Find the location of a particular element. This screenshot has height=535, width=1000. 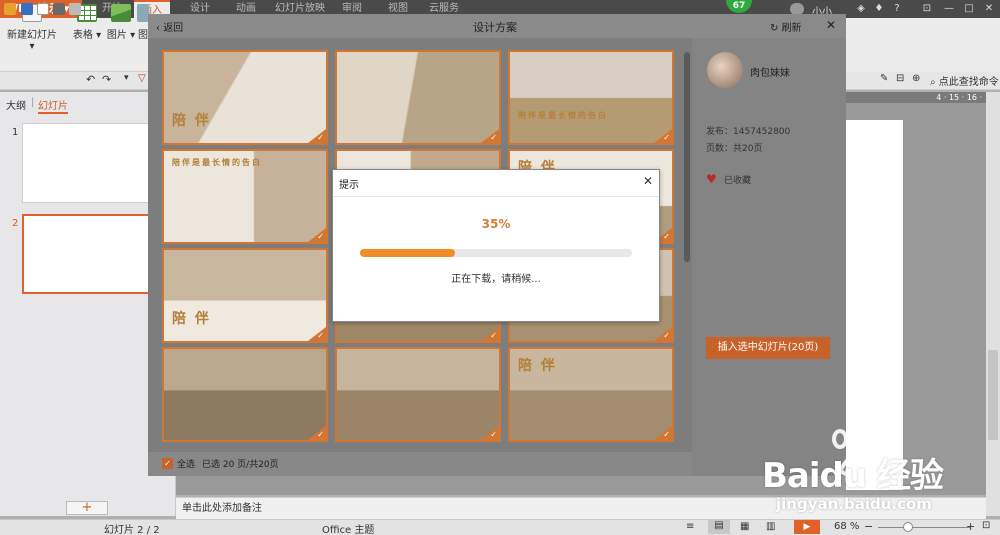

zoom-out-button: − is located at coordinates (868, 526).